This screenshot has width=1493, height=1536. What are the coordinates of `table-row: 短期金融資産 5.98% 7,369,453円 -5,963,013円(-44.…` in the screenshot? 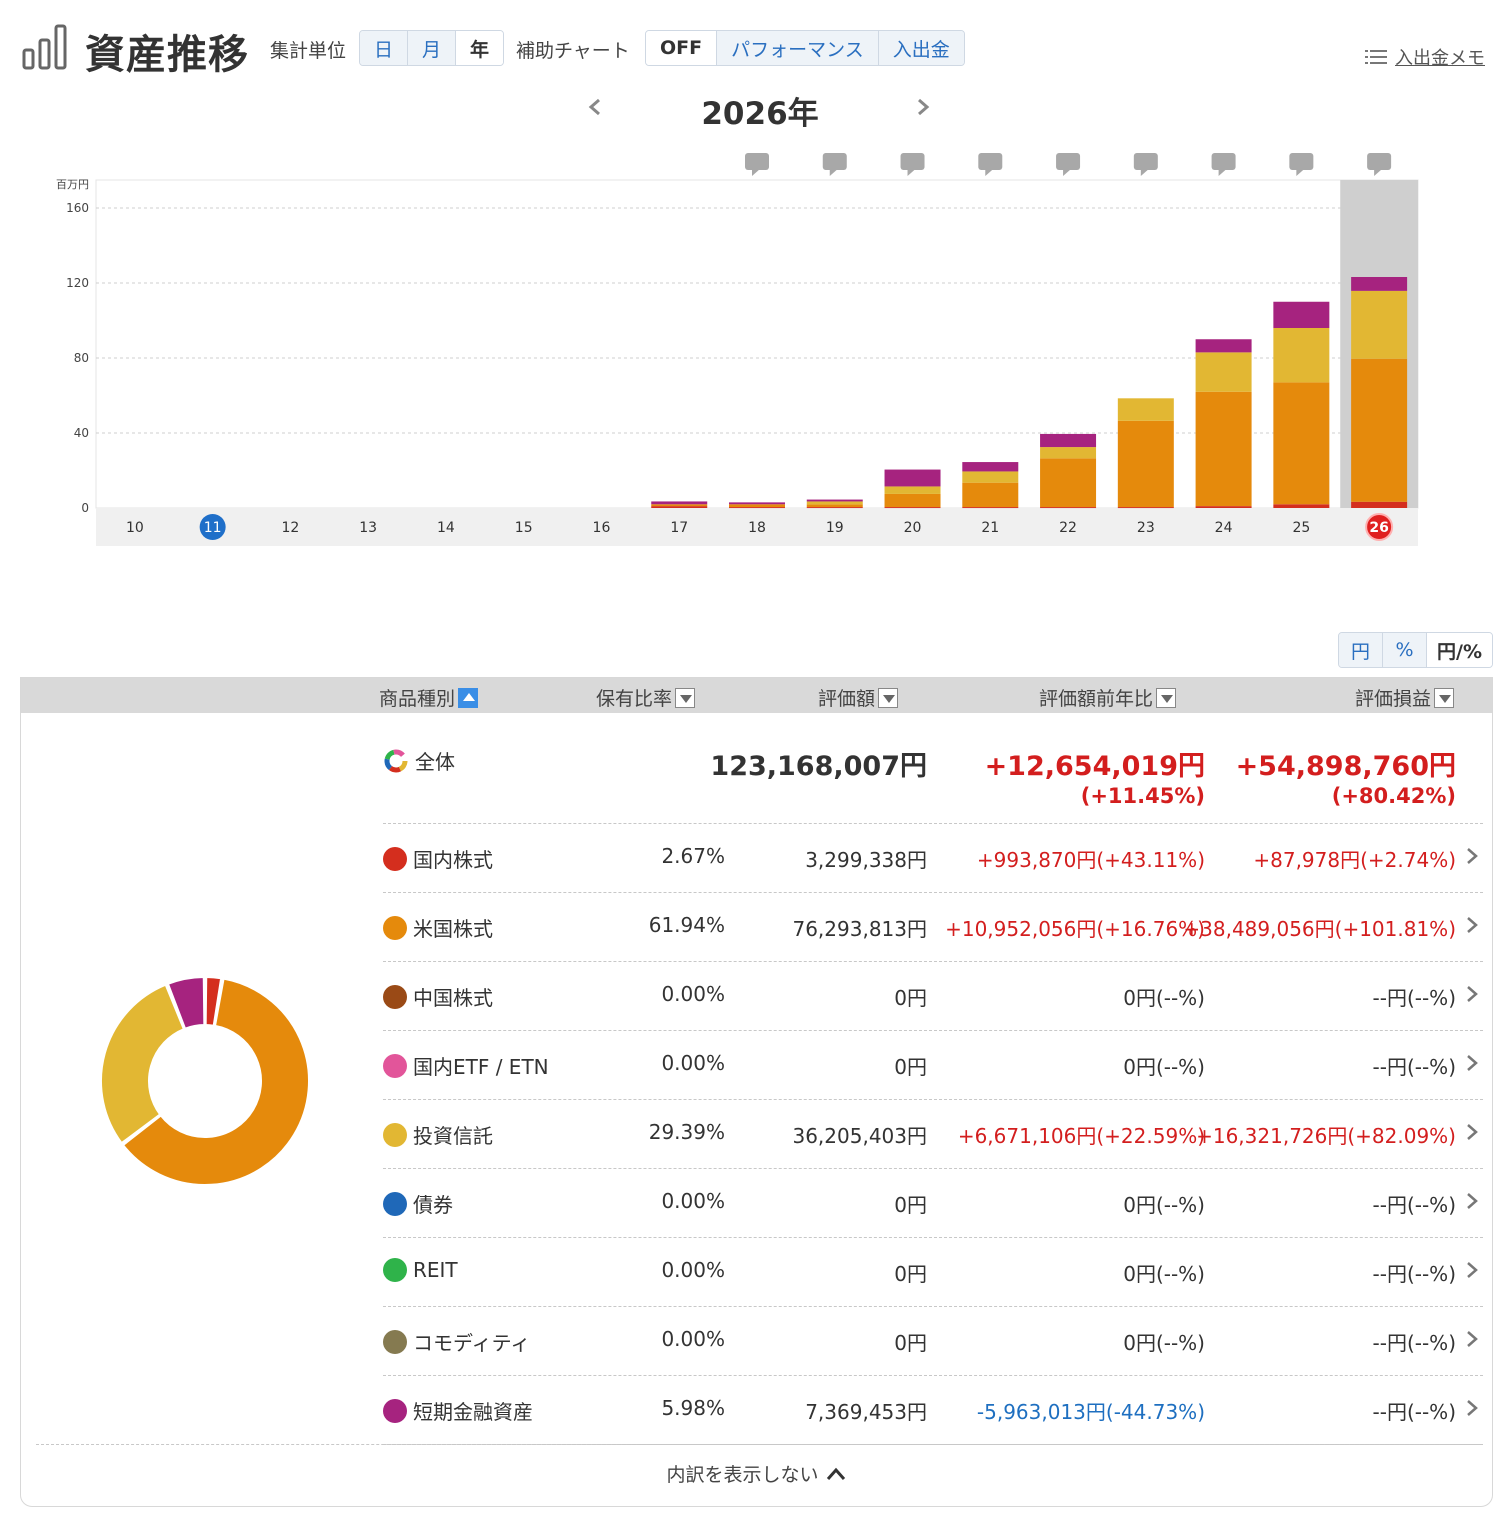 It's located at (933, 1410).